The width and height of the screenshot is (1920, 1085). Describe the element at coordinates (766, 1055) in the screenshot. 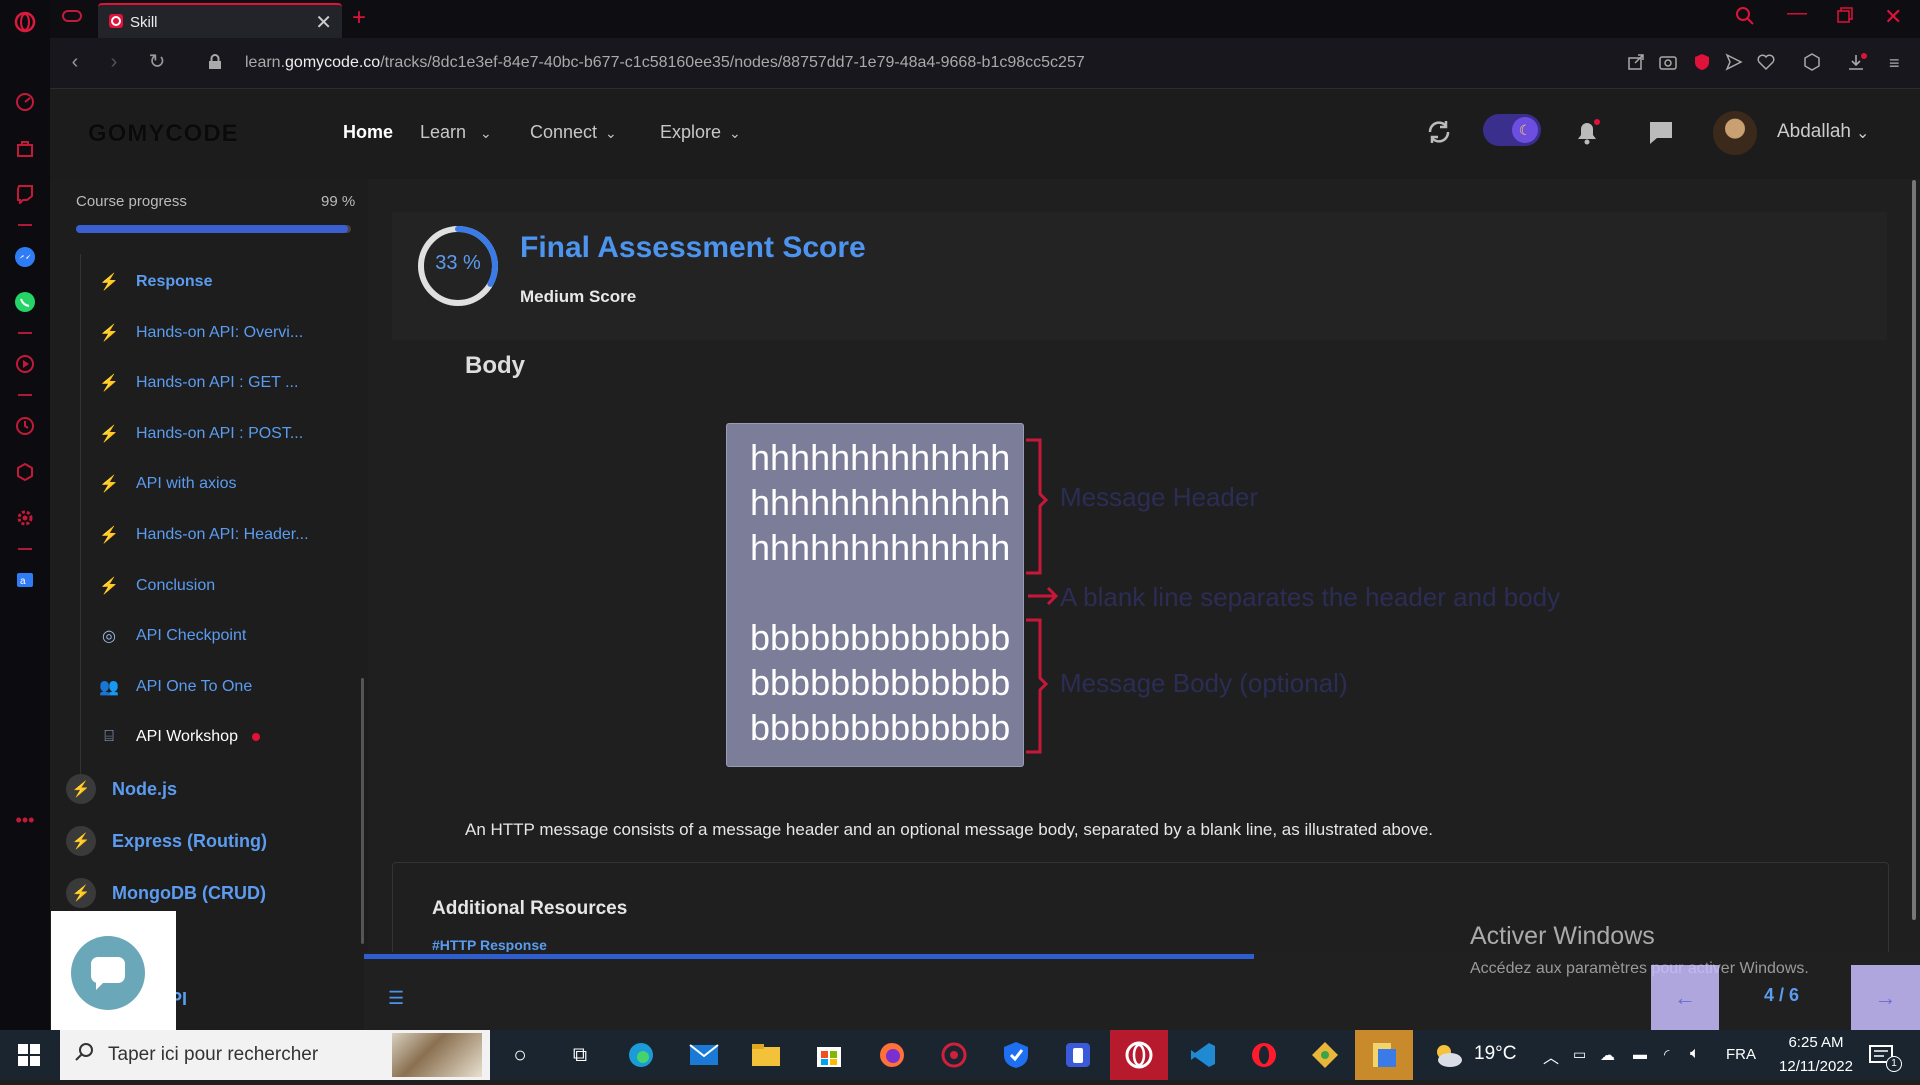

I see `file-explorer-icon` at that location.